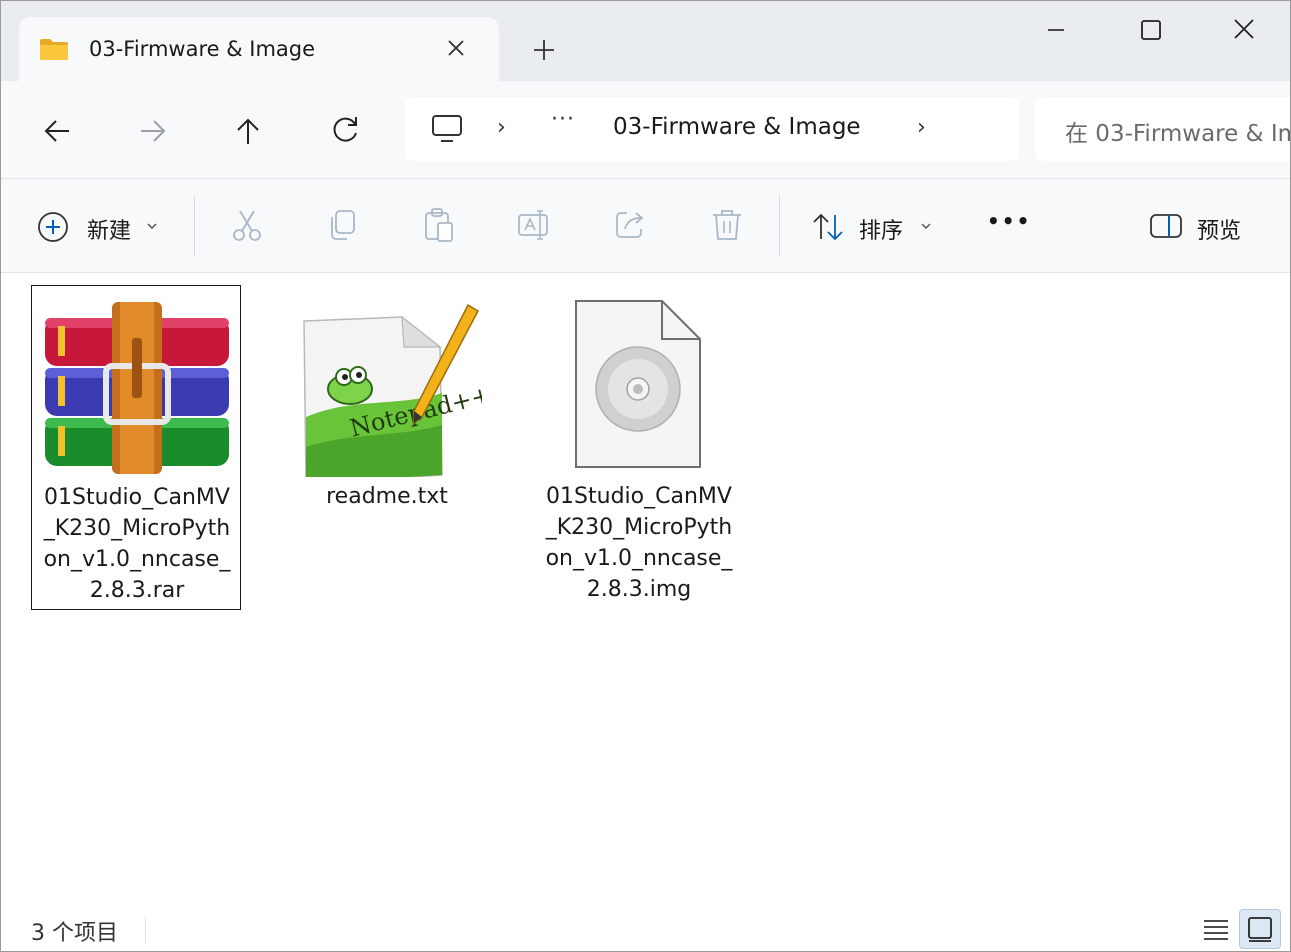  What do you see at coordinates (1177, 134) in the screenshot?
I see `search-placeholder: 在 03-Firmware & Image 中搜索` at bounding box center [1177, 134].